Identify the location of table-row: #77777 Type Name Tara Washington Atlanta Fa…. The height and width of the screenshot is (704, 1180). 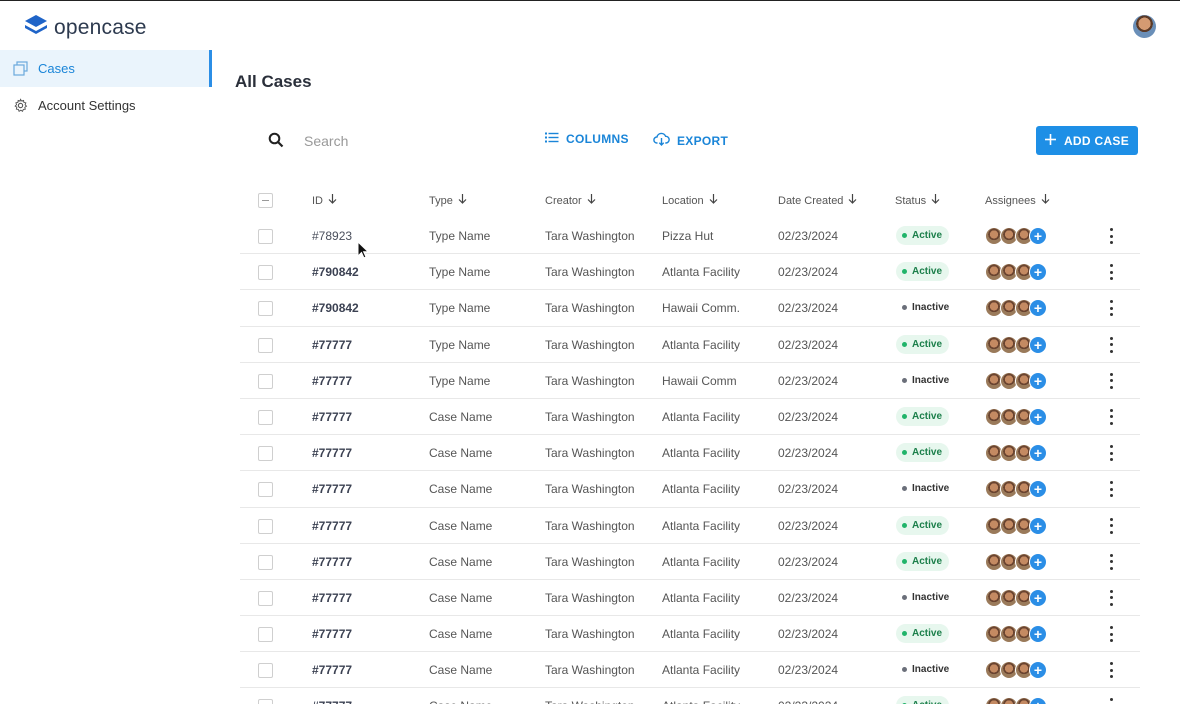
(690, 345).